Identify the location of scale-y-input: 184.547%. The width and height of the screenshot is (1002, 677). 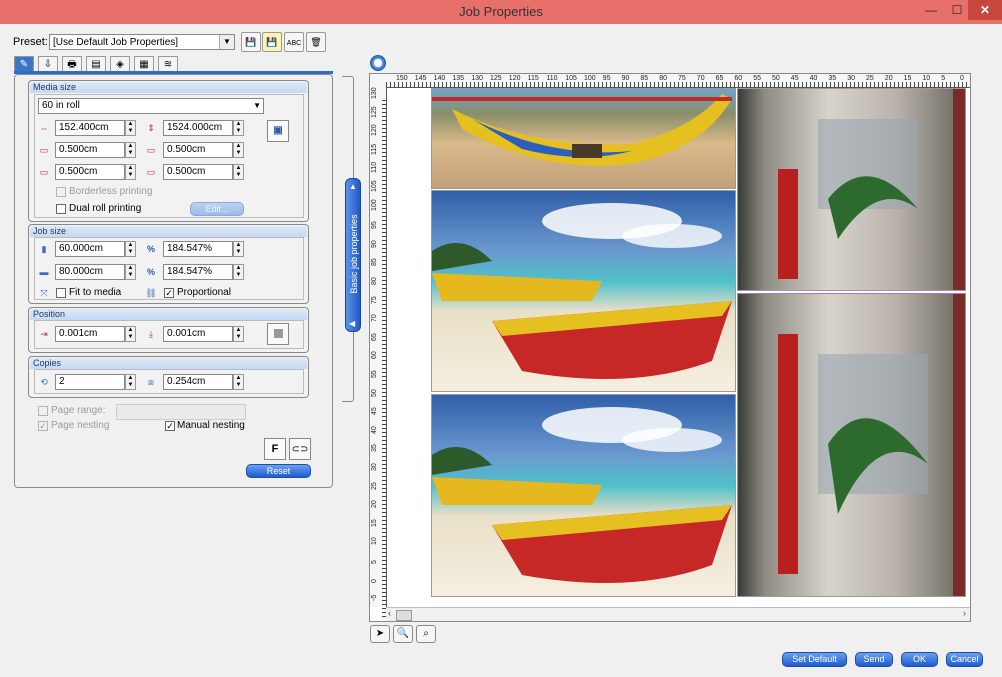
(198, 272).